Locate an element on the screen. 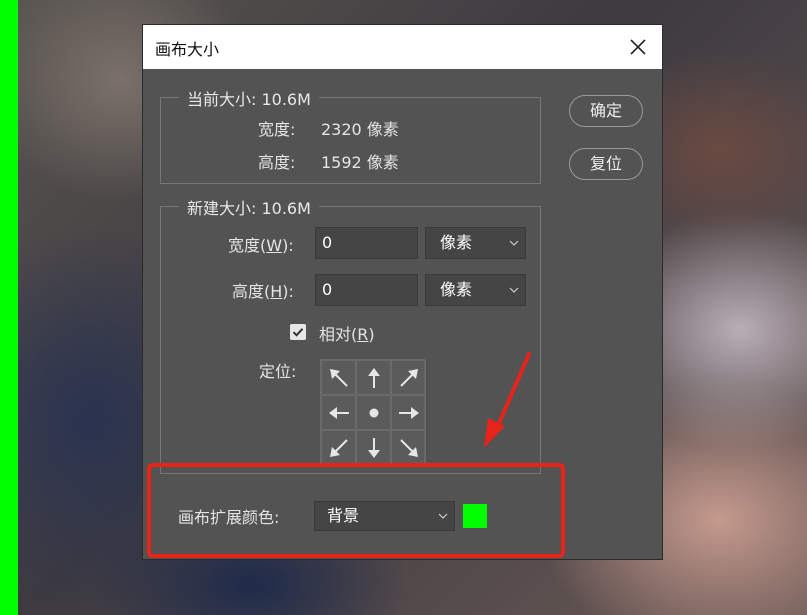  current-height-value: 1592 像素 is located at coordinates (360, 162).